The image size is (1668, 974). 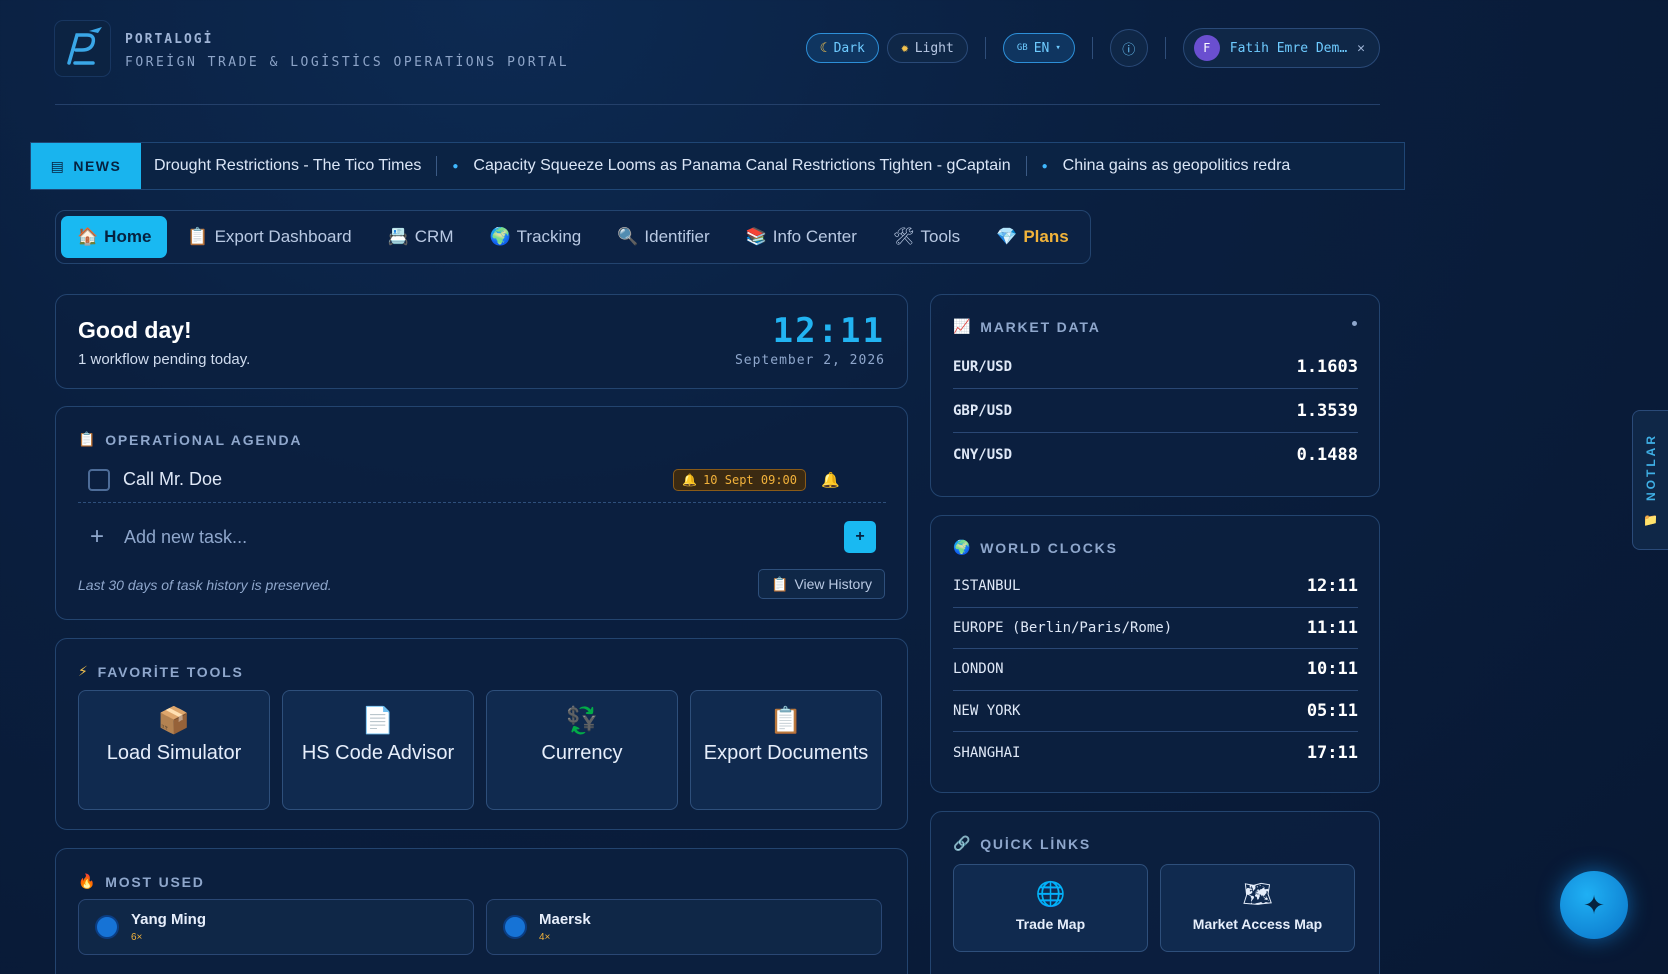 I want to click on reminder-badge: 🔔 10 Sept 09:00, so click(x=739, y=479).